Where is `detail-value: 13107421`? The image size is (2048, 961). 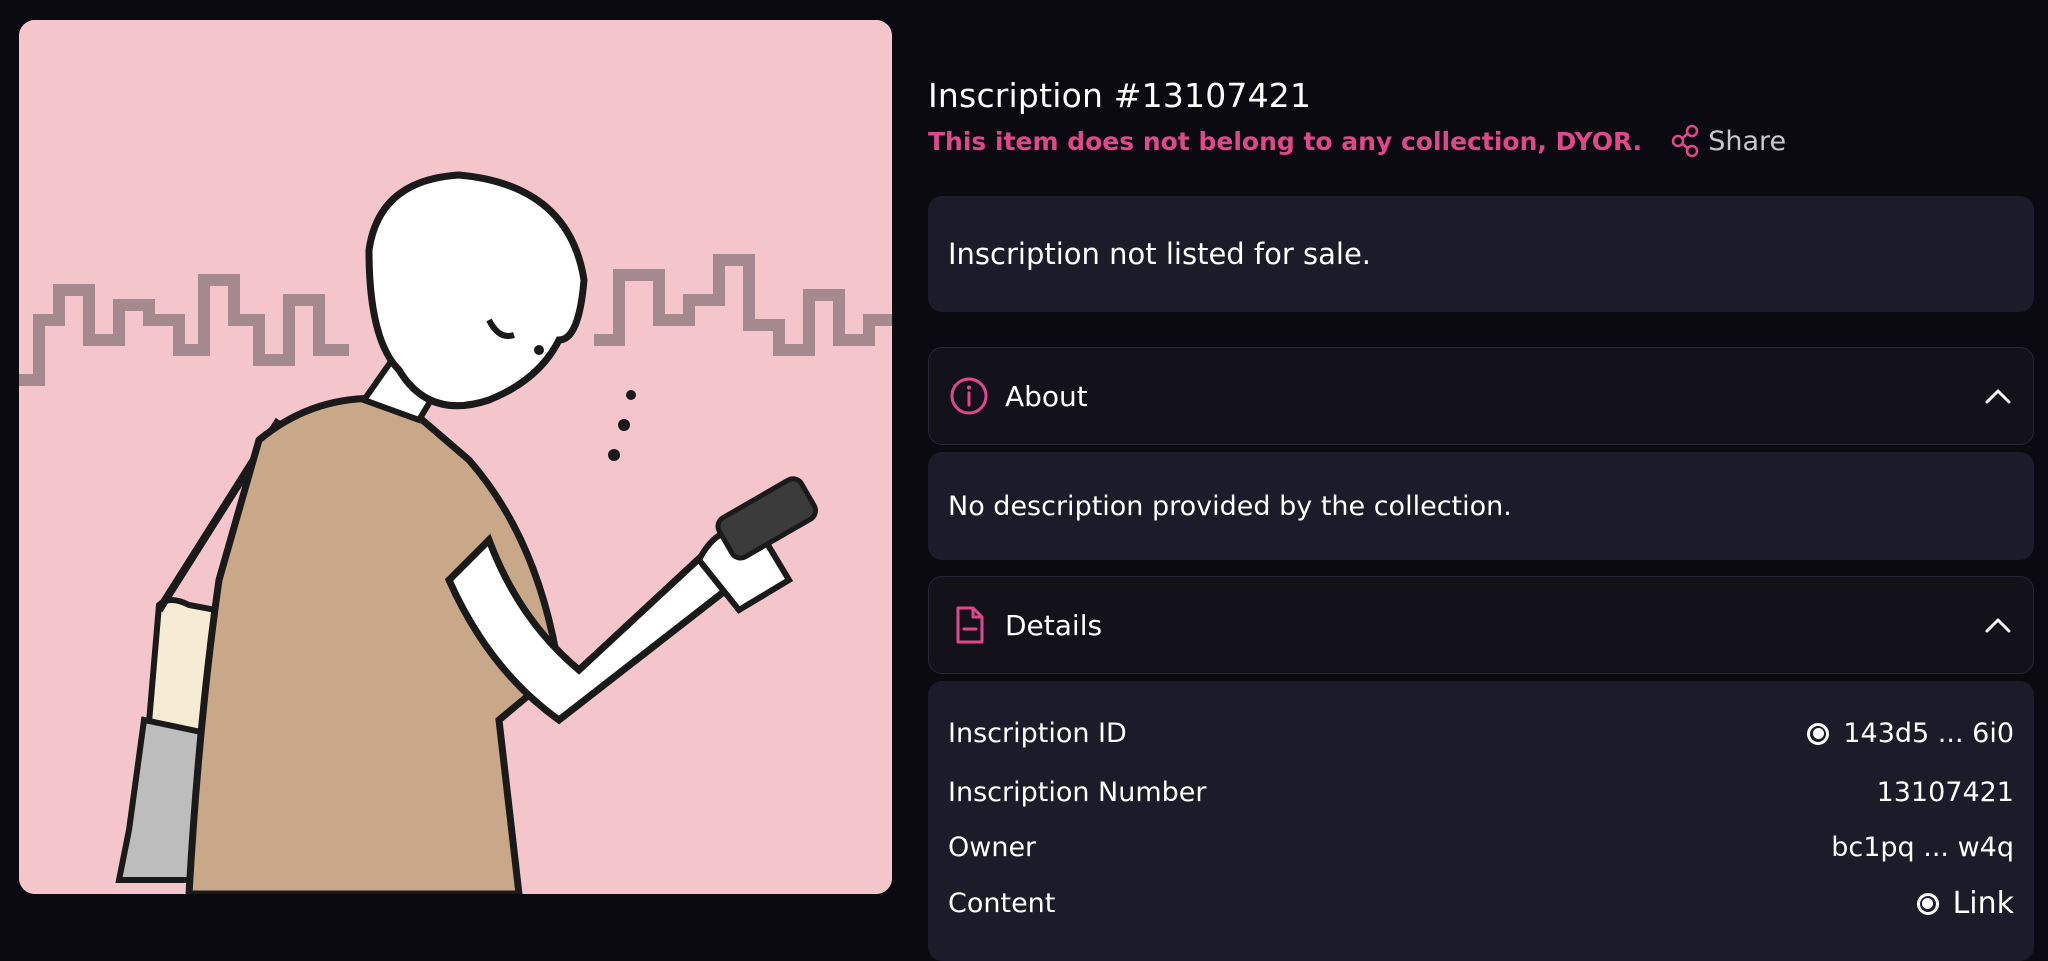
detail-value: 13107421 is located at coordinates (1945, 792).